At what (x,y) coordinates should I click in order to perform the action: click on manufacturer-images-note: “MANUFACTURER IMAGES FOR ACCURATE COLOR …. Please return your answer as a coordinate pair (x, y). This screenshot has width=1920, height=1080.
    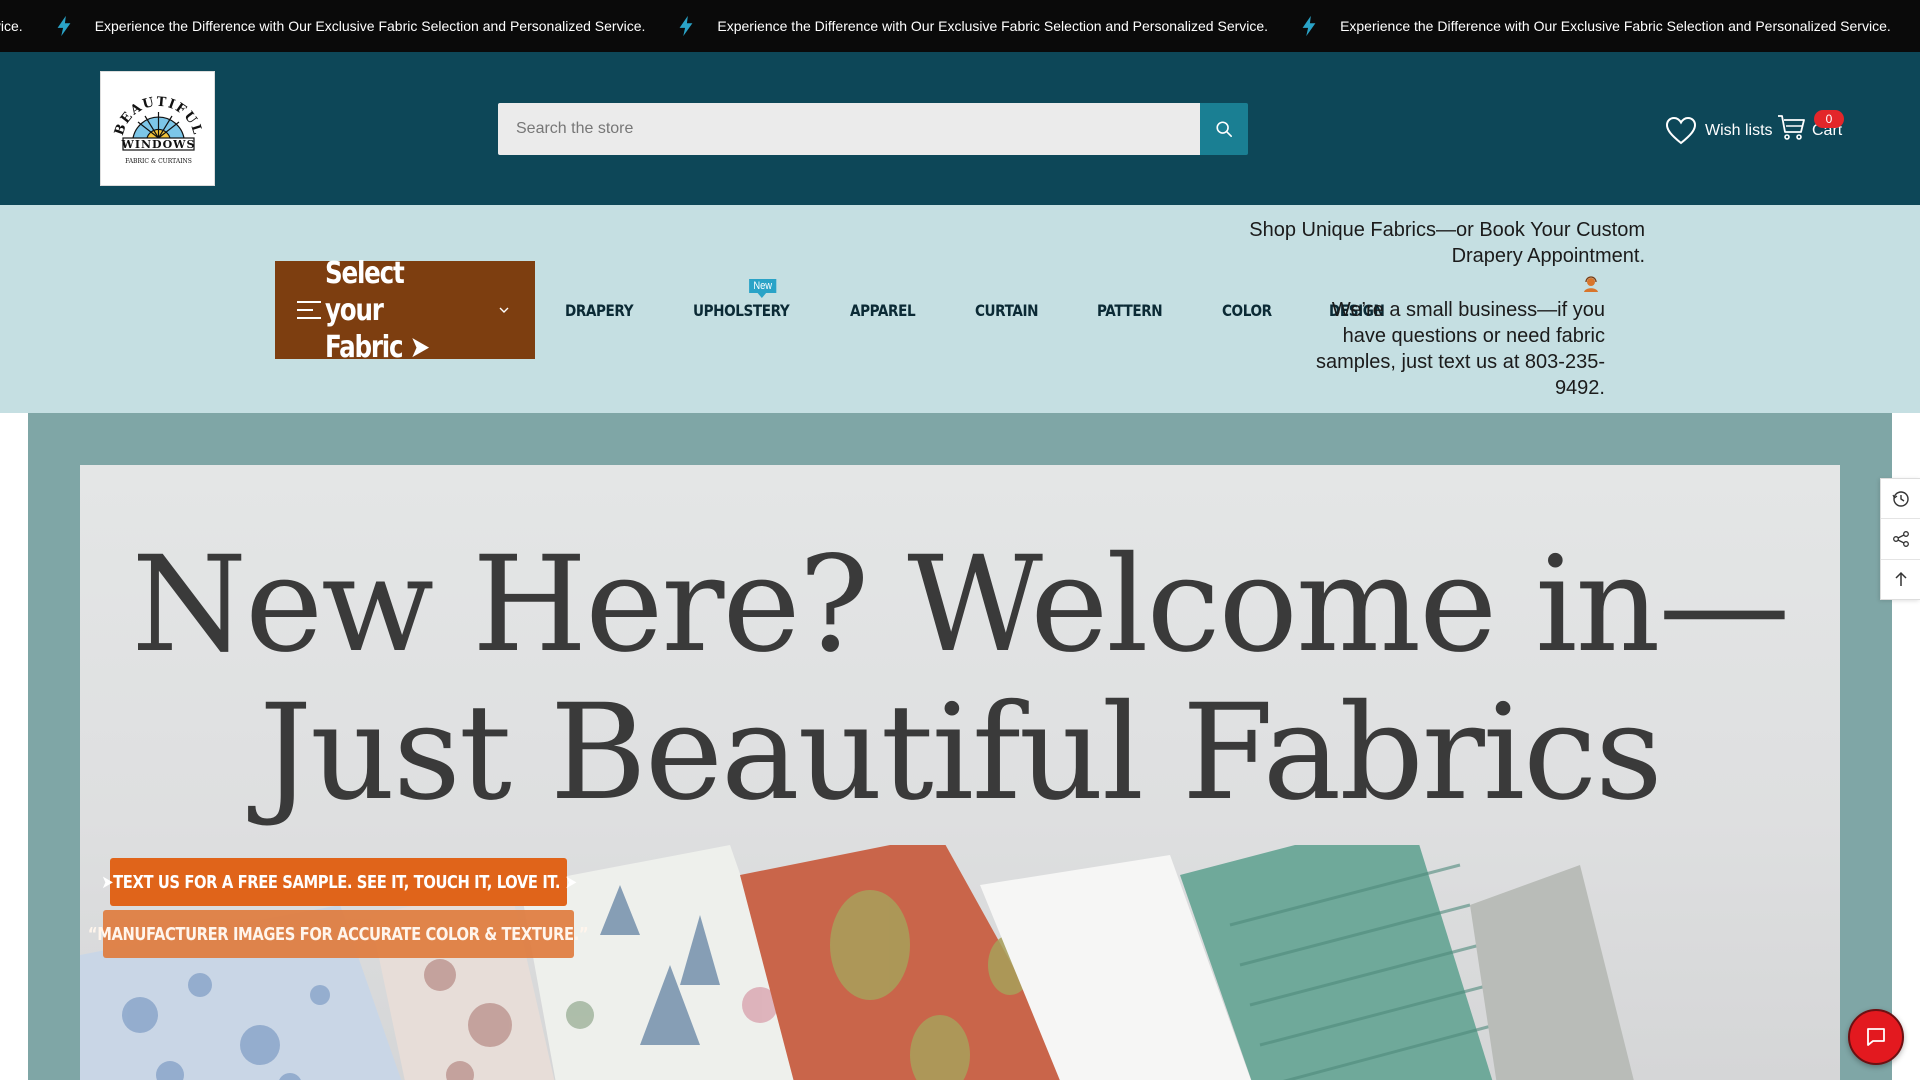
    Looking at the image, I should click on (338, 934).